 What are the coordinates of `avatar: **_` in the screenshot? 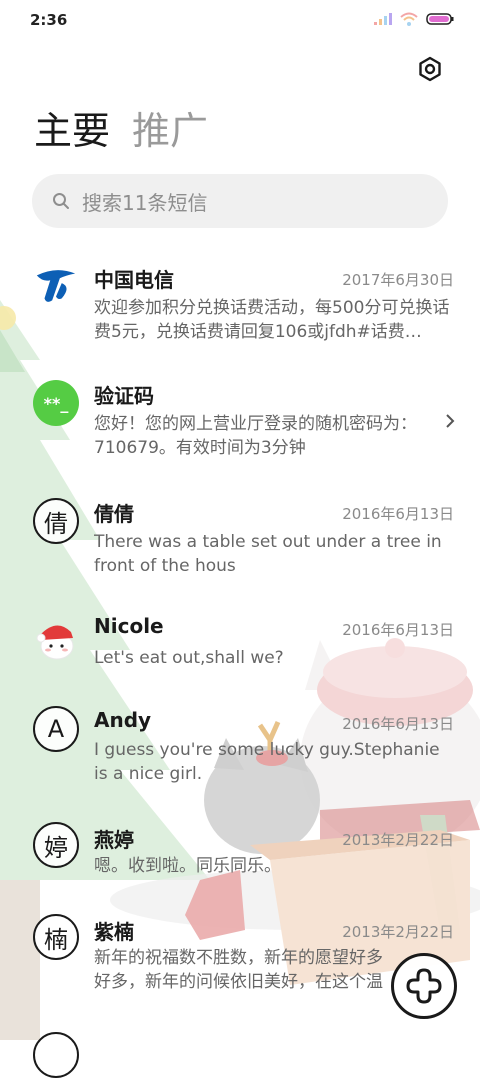 It's located at (56, 403).